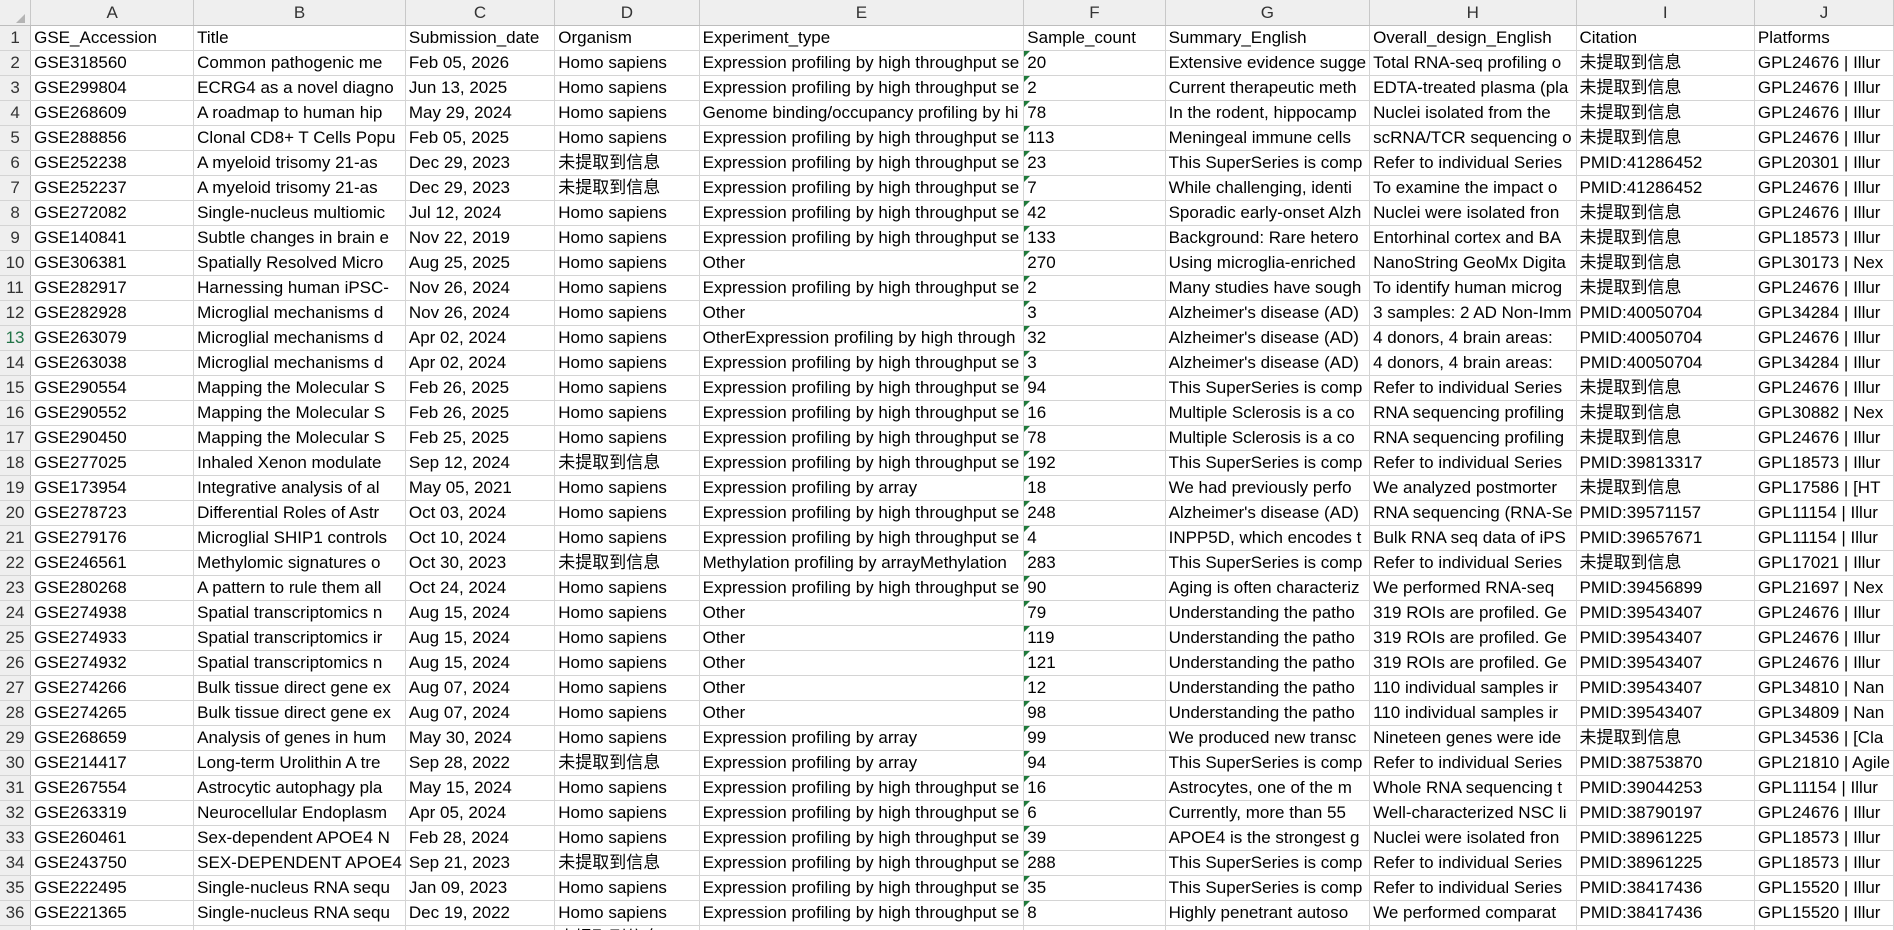  Describe the element at coordinates (1268, 38) in the screenshot. I see `header-cell: Summary_English` at that location.